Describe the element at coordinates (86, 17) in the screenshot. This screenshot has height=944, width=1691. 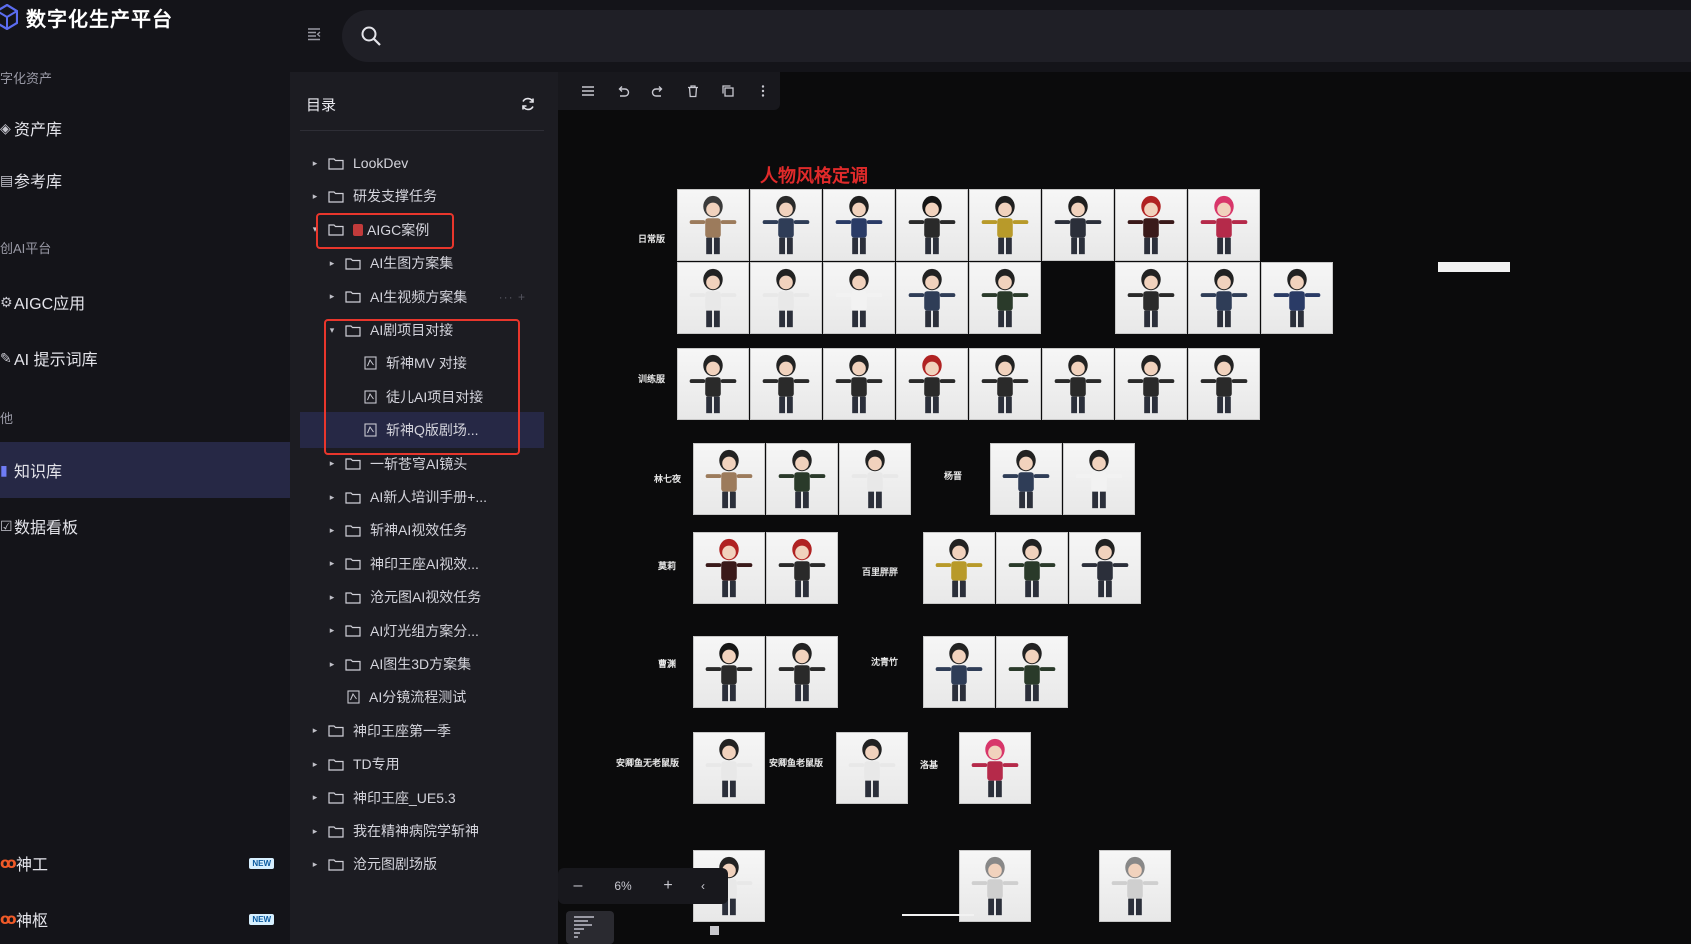
I see `brand: 数字化生产平台` at that location.